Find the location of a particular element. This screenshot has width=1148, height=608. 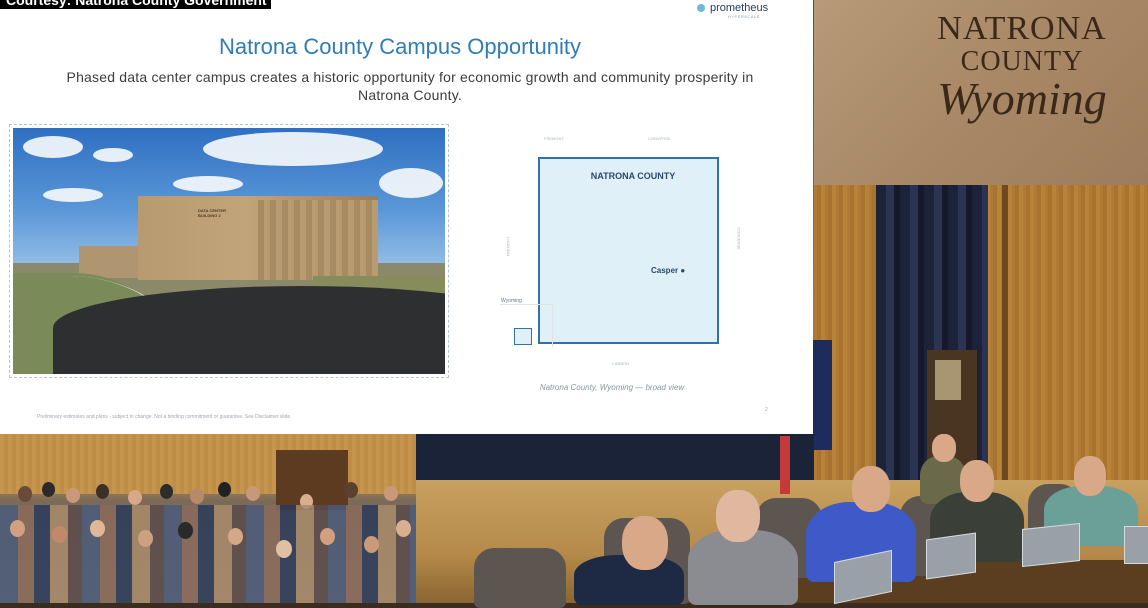

slide-page-number: 2 is located at coordinates (766, 410).